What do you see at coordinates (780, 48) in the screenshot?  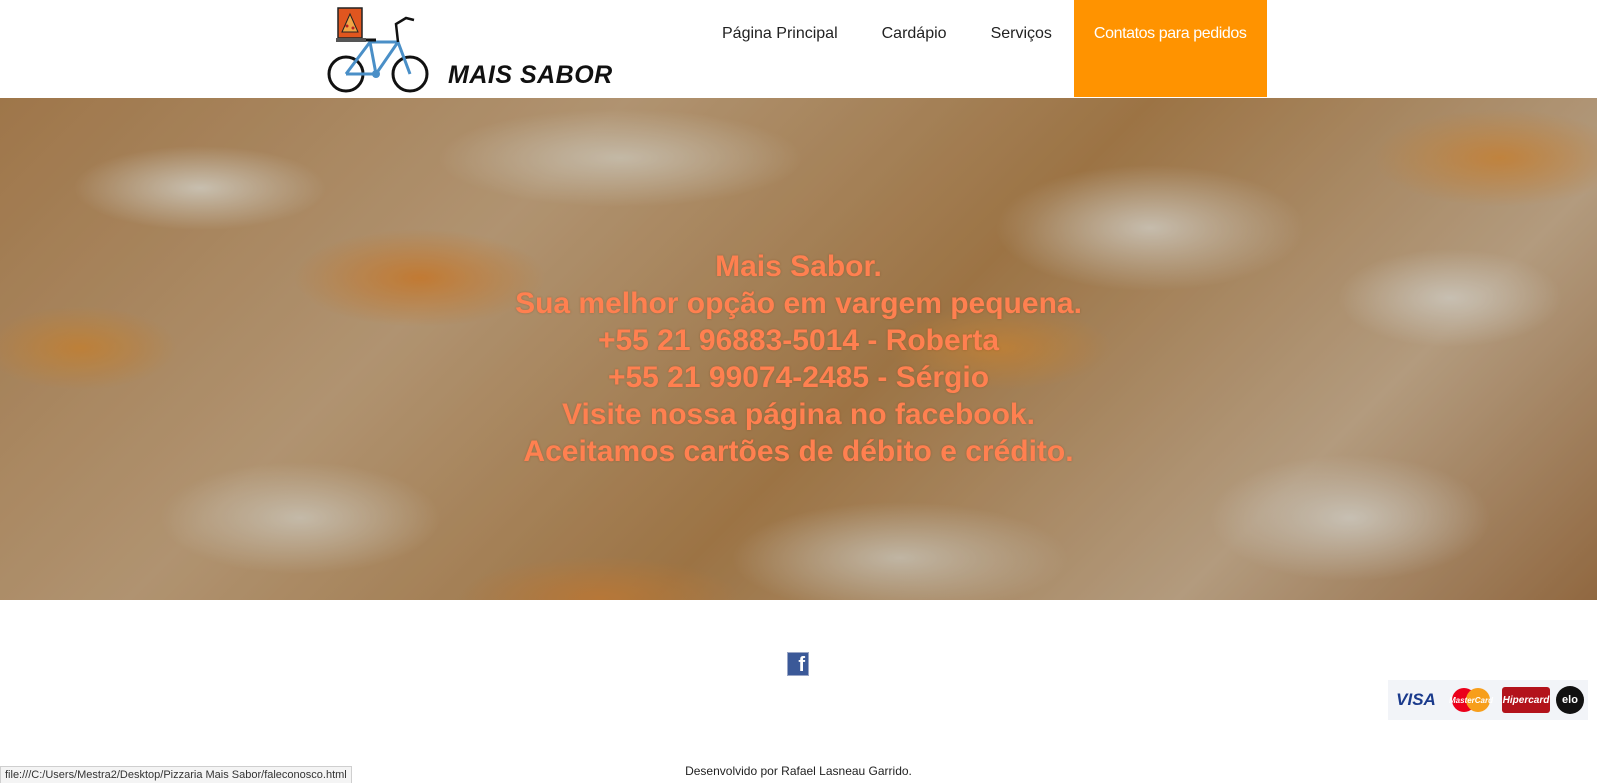 I see `nav-item-home: Página Principal` at bounding box center [780, 48].